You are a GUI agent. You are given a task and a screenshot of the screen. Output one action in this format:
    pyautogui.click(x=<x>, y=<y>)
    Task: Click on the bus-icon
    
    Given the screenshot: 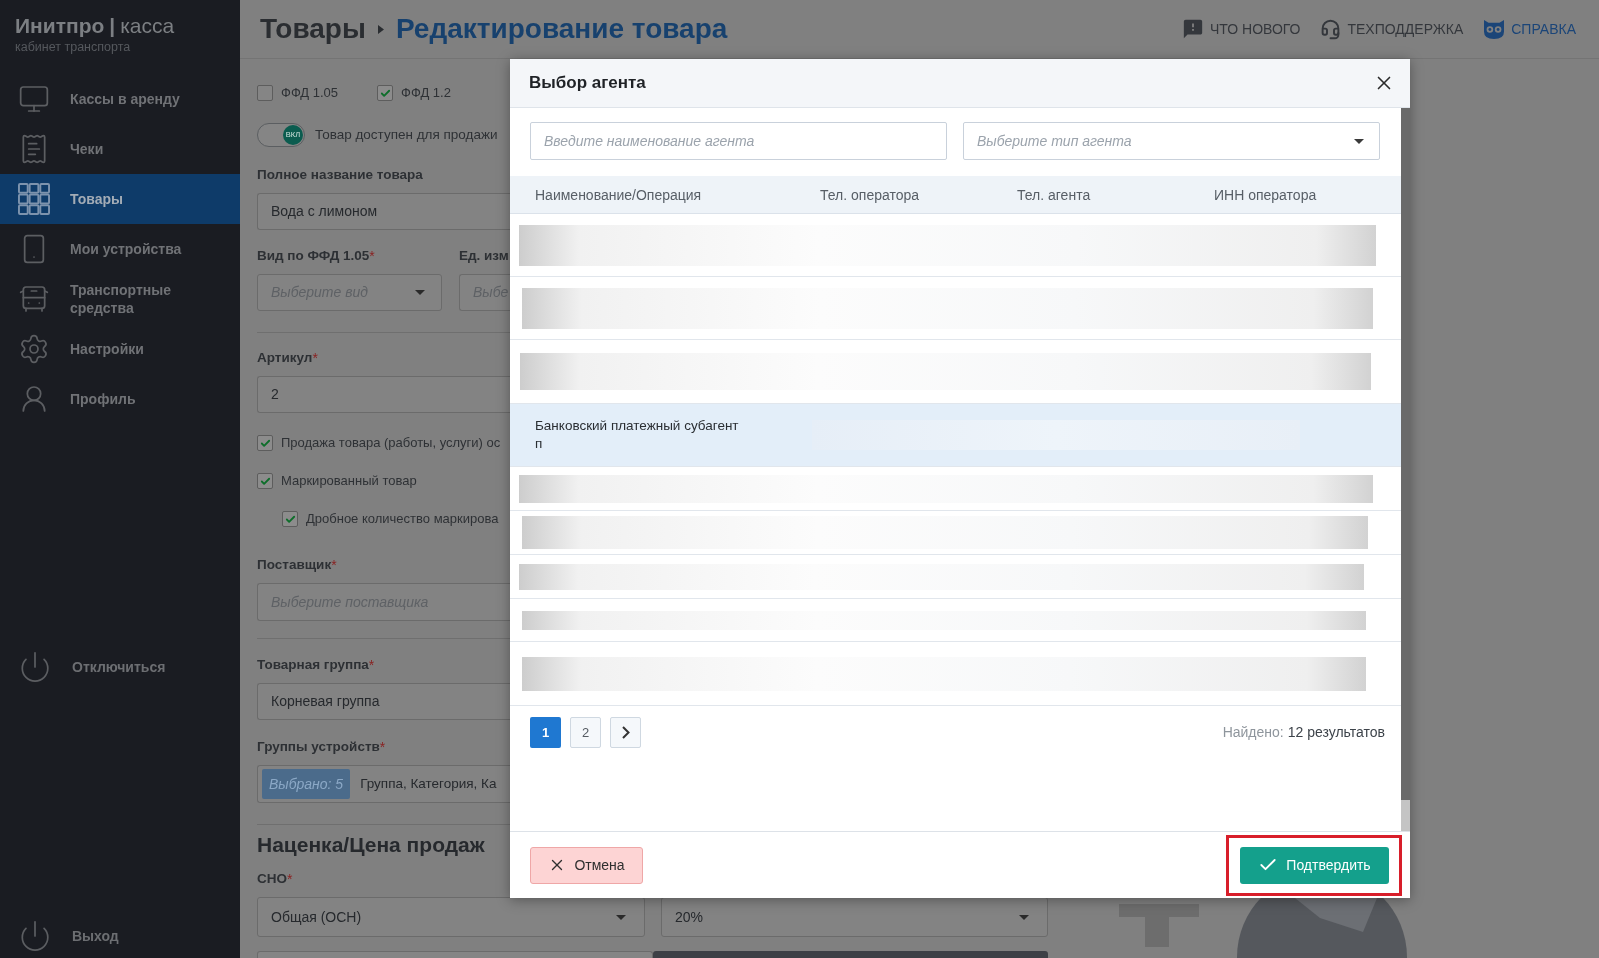 What is the action you would take?
    pyautogui.click(x=34, y=299)
    